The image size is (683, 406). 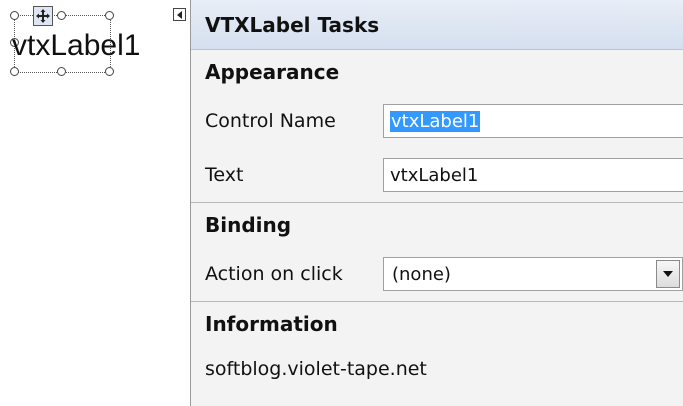 I want to click on control-name-input: vtxLabel1, so click(x=533, y=121).